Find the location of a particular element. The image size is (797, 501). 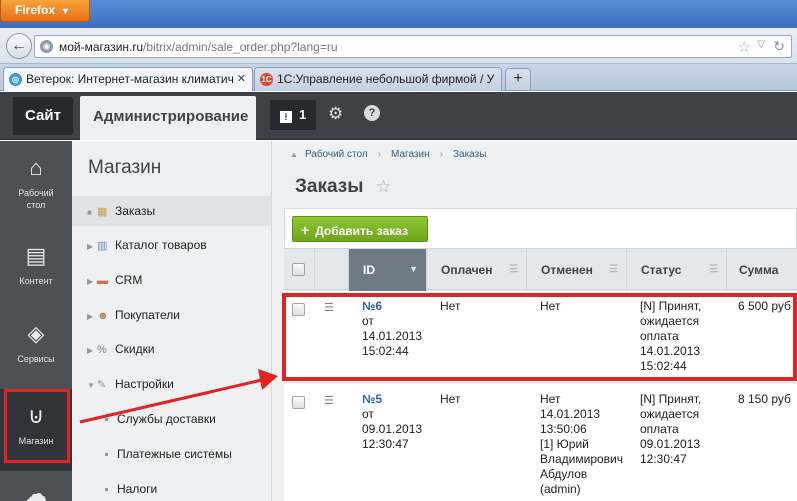

breadcrumb-item: Рабочий стол is located at coordinates (336, 154).